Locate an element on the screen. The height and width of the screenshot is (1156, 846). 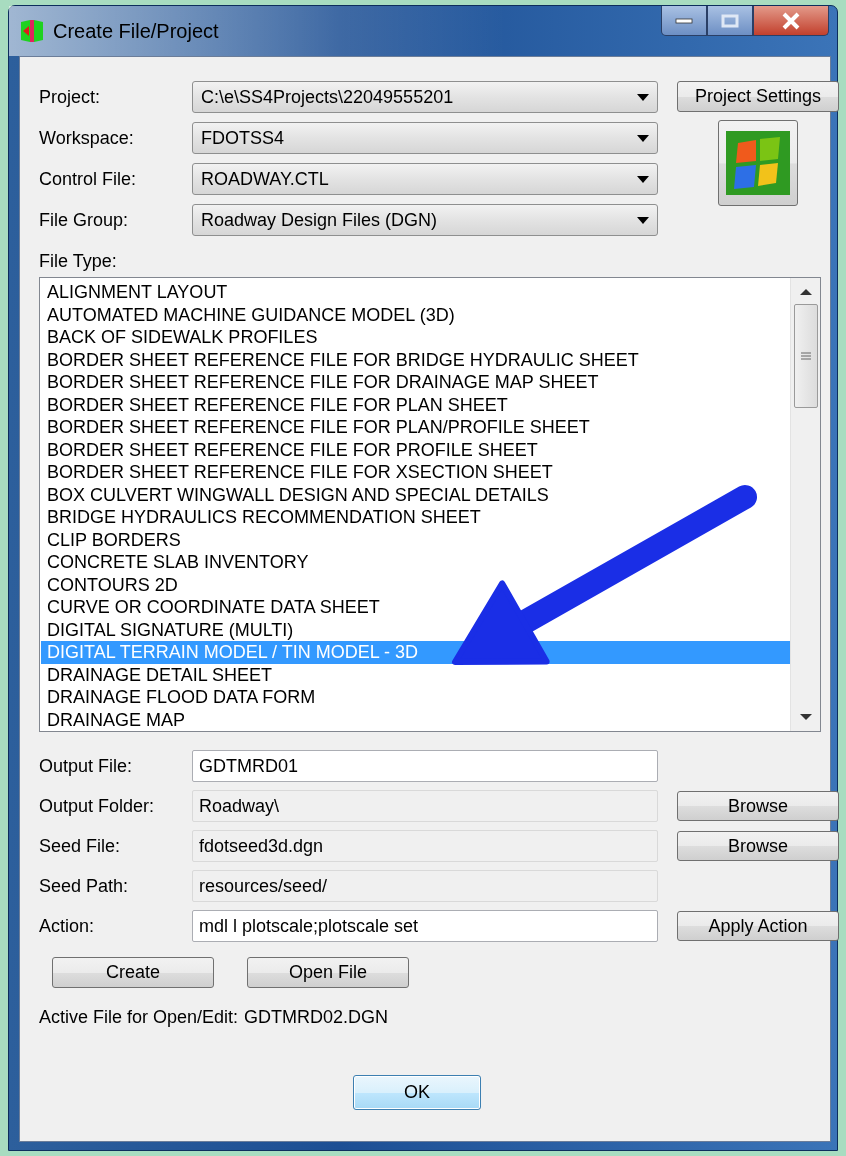
list-item: BORDER SHEET REFERENCE FILE FOR PROFILE SHEET is located at coordinates (415, 449).